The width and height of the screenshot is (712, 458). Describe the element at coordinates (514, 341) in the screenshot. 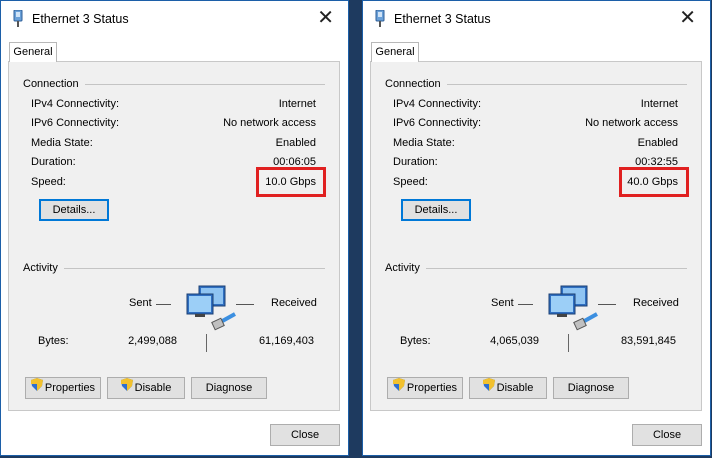

I see `bytes-sent-value: 4,065,039` at that location.